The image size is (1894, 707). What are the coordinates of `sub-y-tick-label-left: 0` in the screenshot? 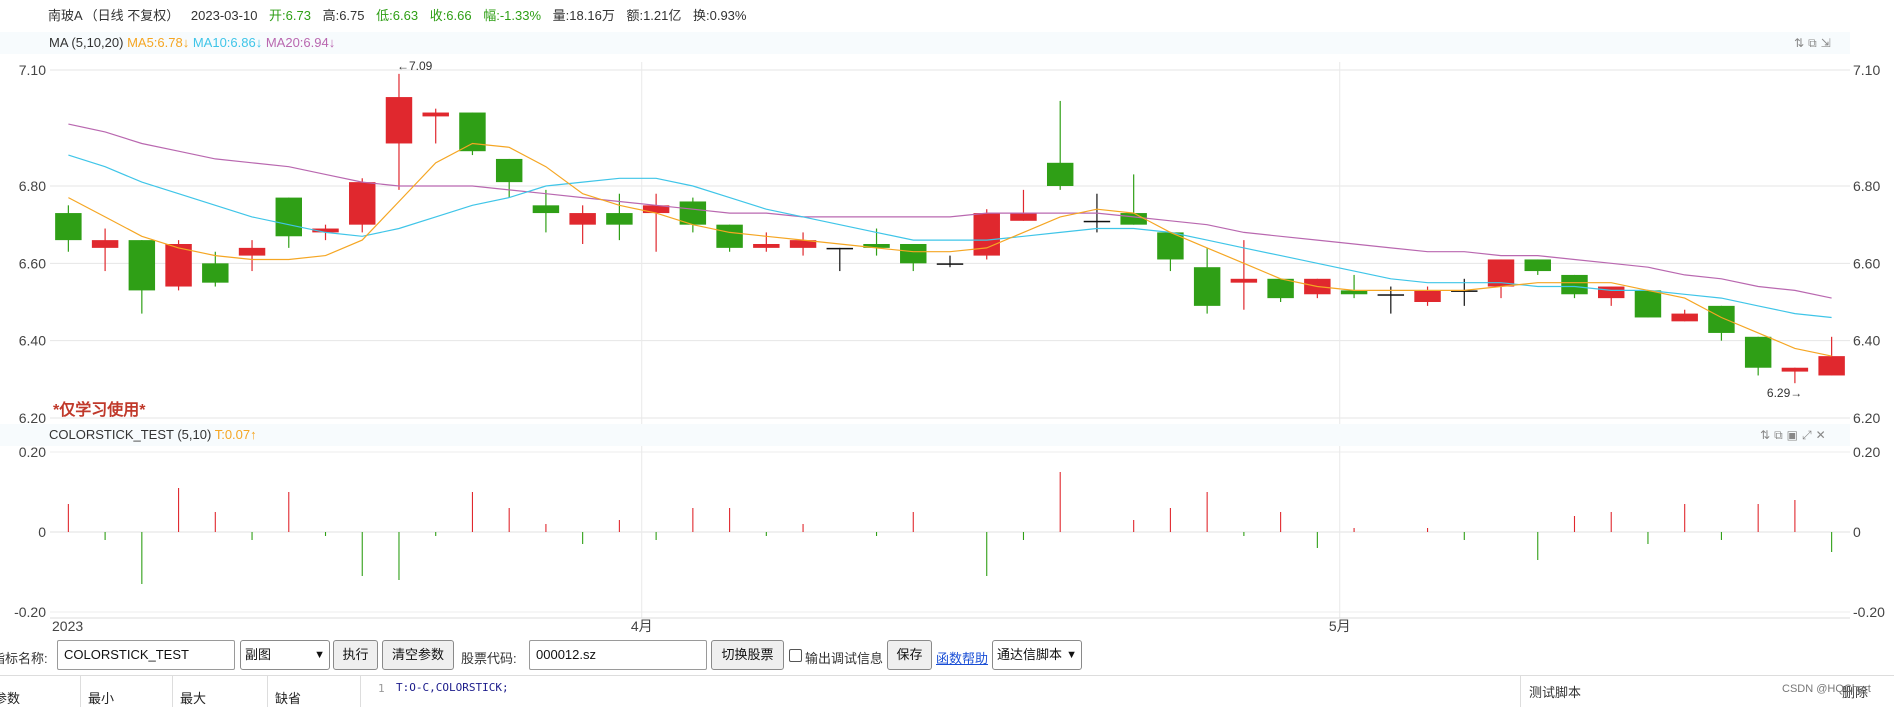 It's located at (42, 532).